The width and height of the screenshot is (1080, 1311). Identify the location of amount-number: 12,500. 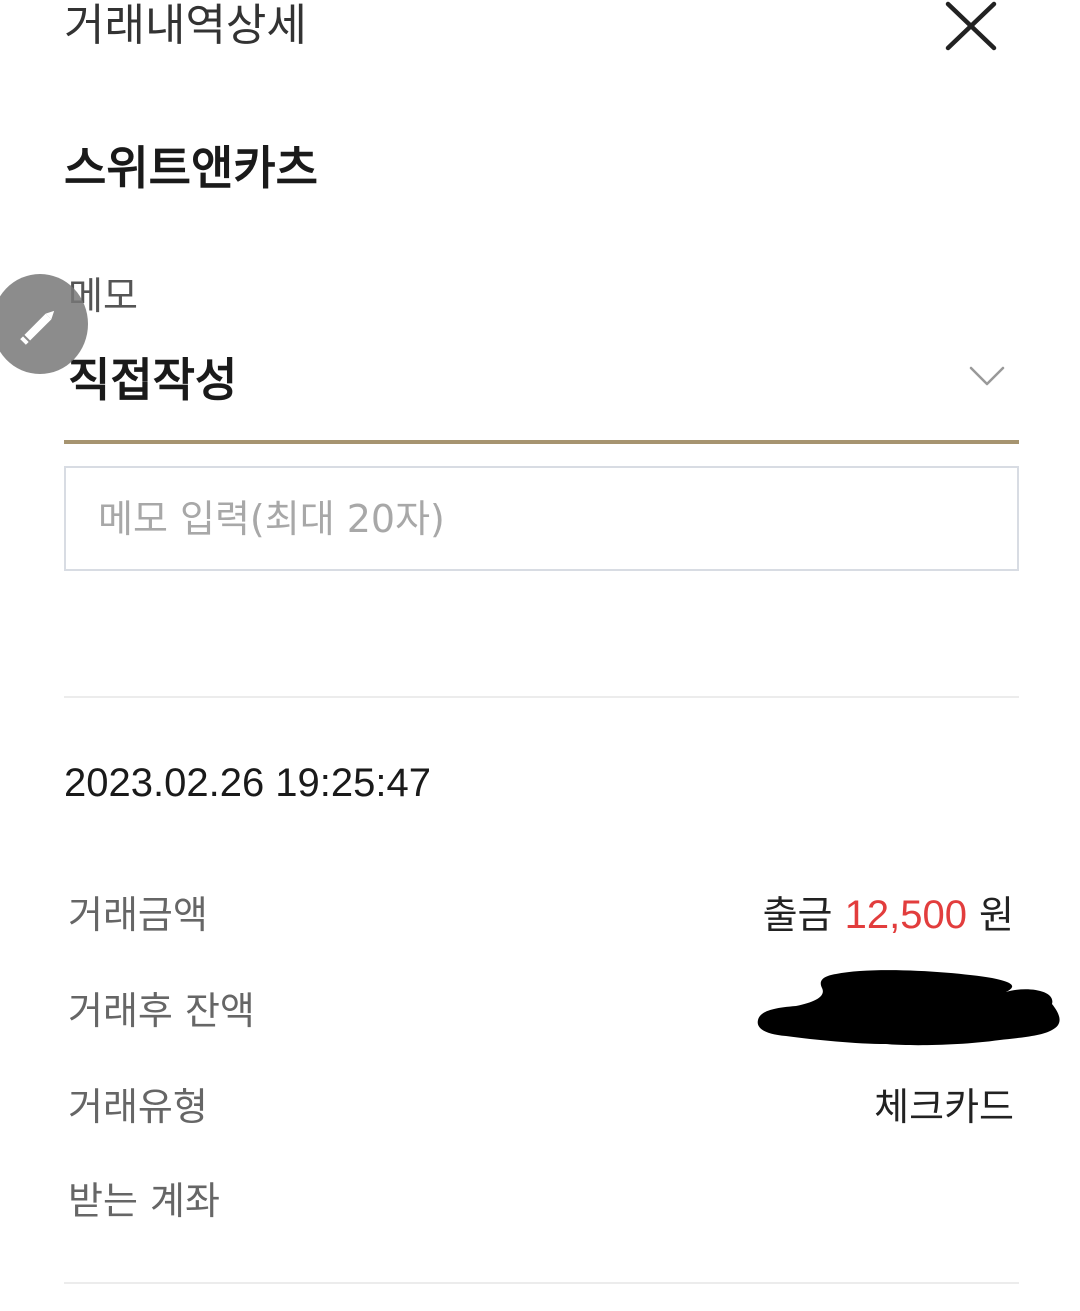
(905, 915).